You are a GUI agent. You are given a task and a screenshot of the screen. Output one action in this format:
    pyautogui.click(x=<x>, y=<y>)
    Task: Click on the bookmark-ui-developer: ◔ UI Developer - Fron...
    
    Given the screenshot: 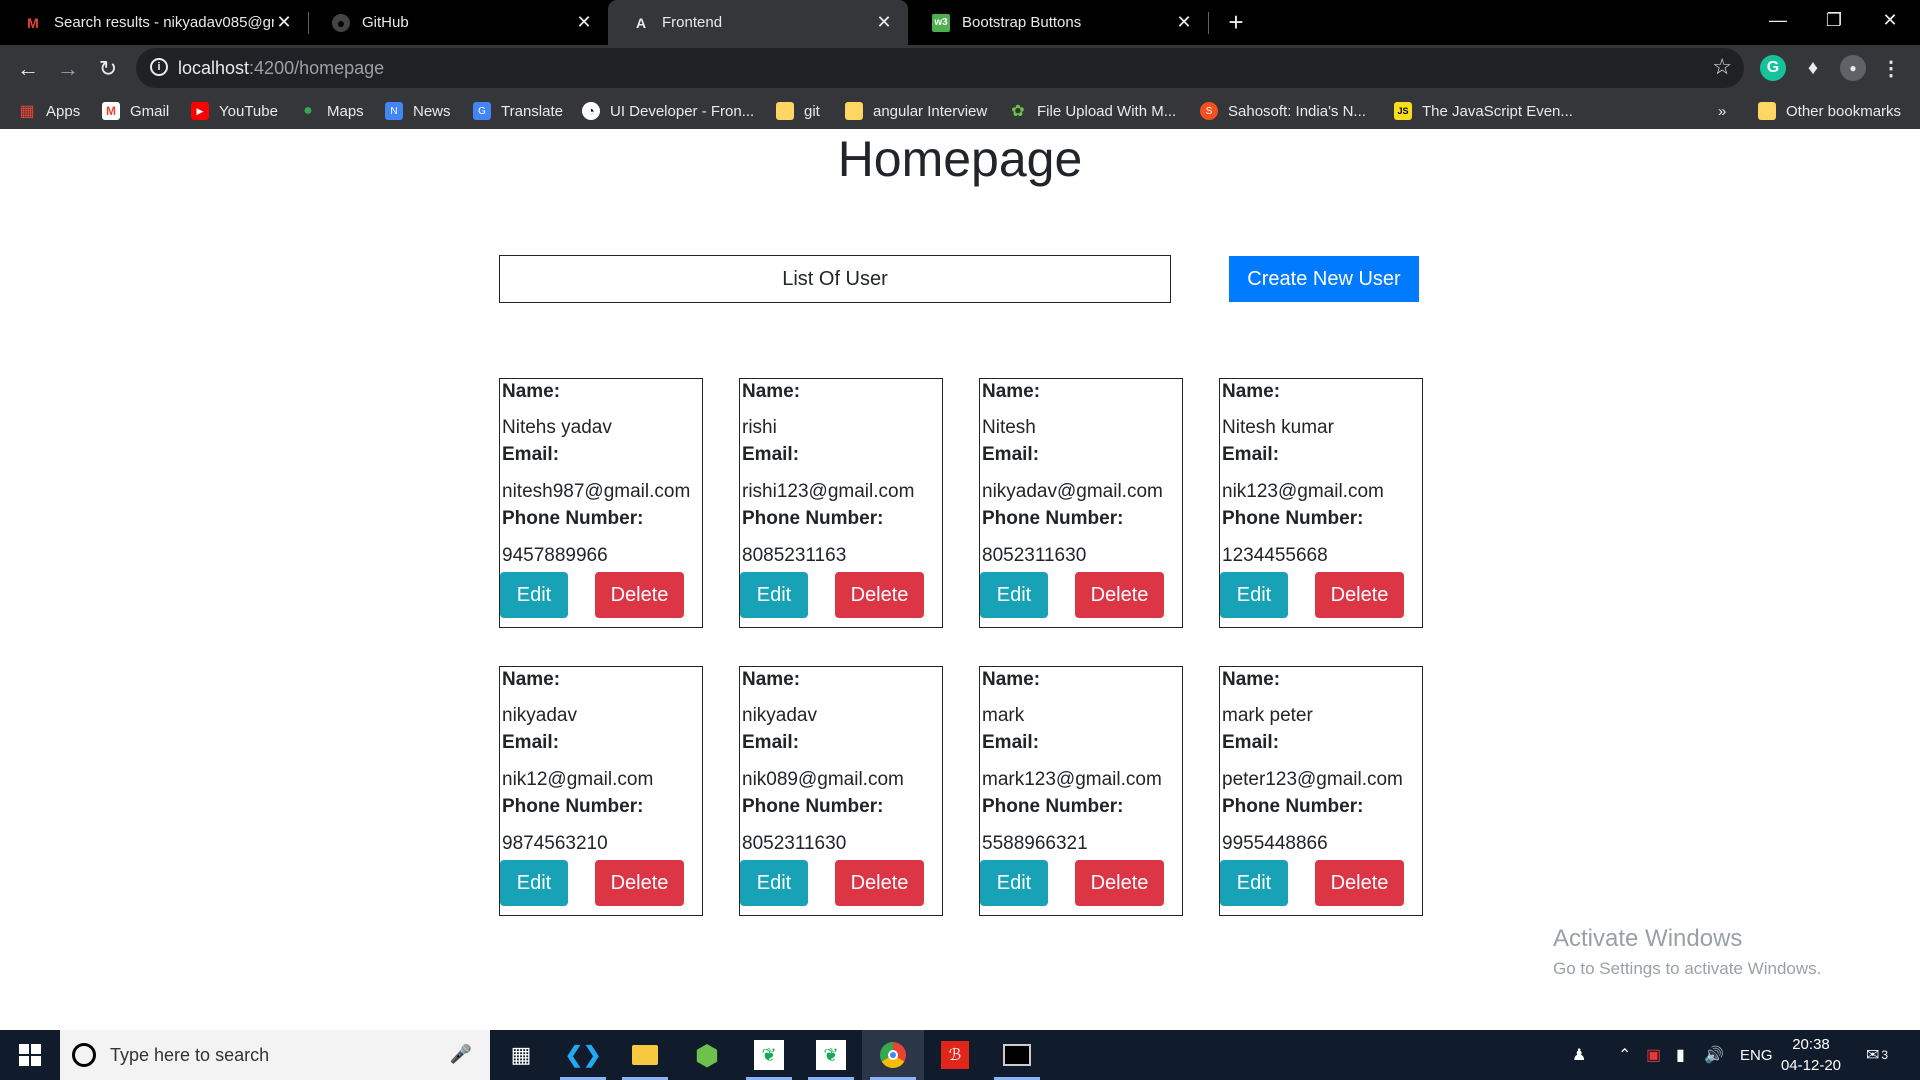 What is the action you would take?
    pyautogui.click(x=668, y=111)
    